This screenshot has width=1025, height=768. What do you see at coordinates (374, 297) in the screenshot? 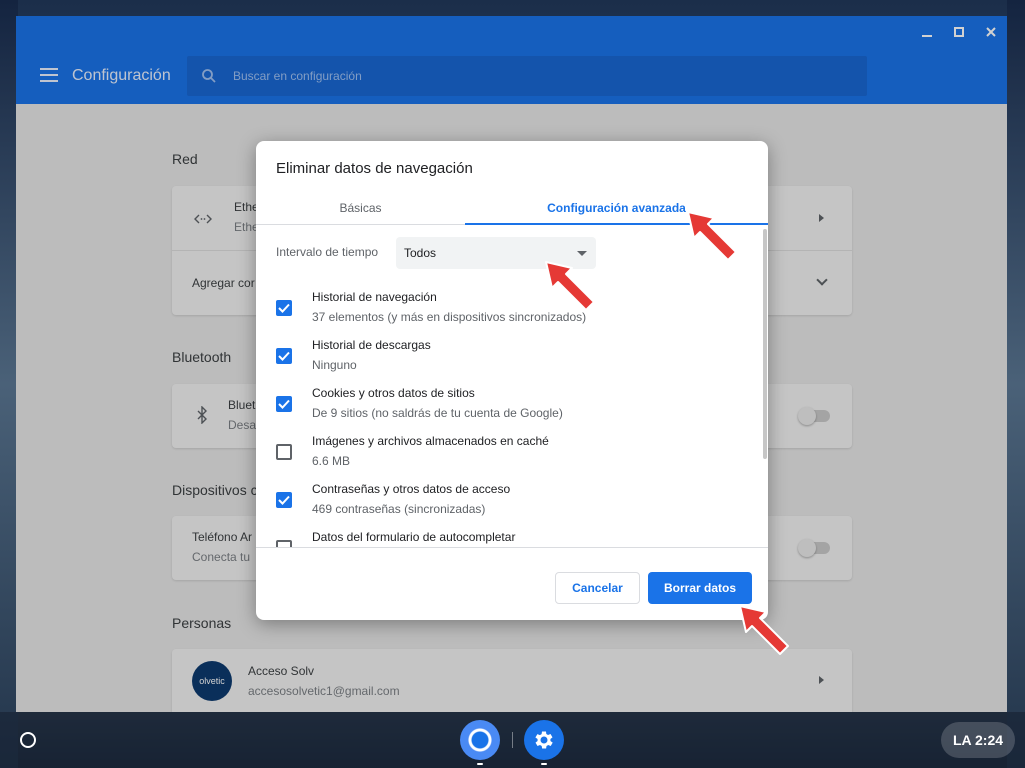
I see `item-title: Historial de navegación` at bounding box center [374, 297].